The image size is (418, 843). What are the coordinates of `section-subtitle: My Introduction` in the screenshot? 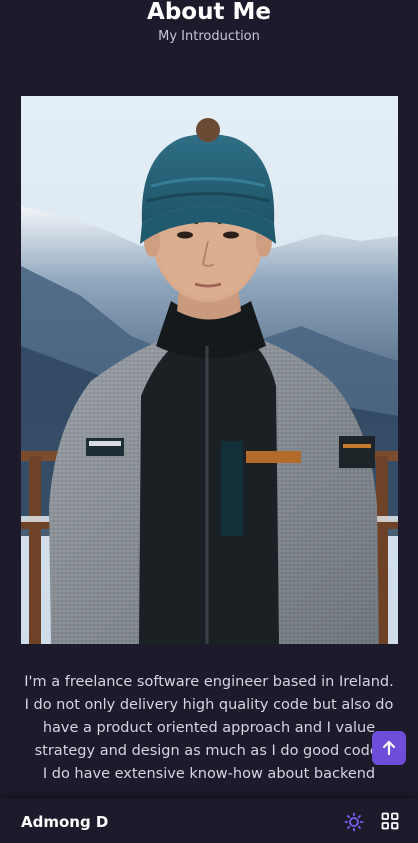 It's located at (209, 36).